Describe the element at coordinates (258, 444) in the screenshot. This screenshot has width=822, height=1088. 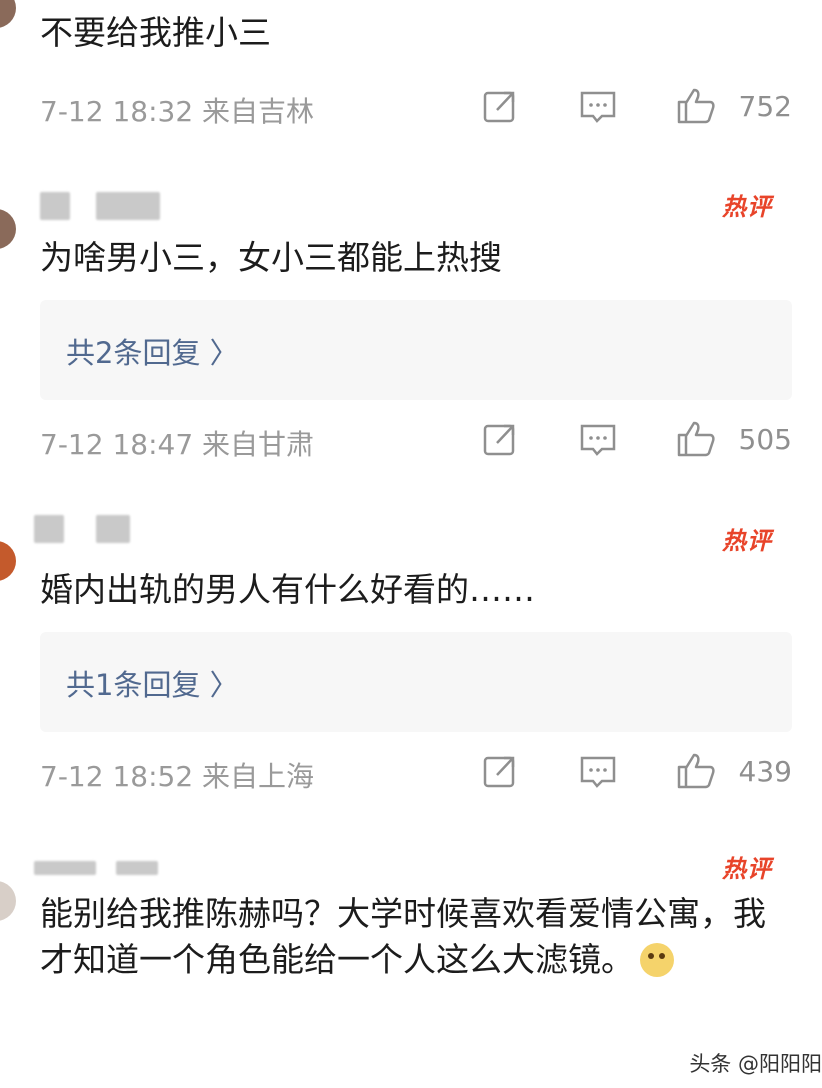
I see `comment-location: 来自甘肃` at that location.